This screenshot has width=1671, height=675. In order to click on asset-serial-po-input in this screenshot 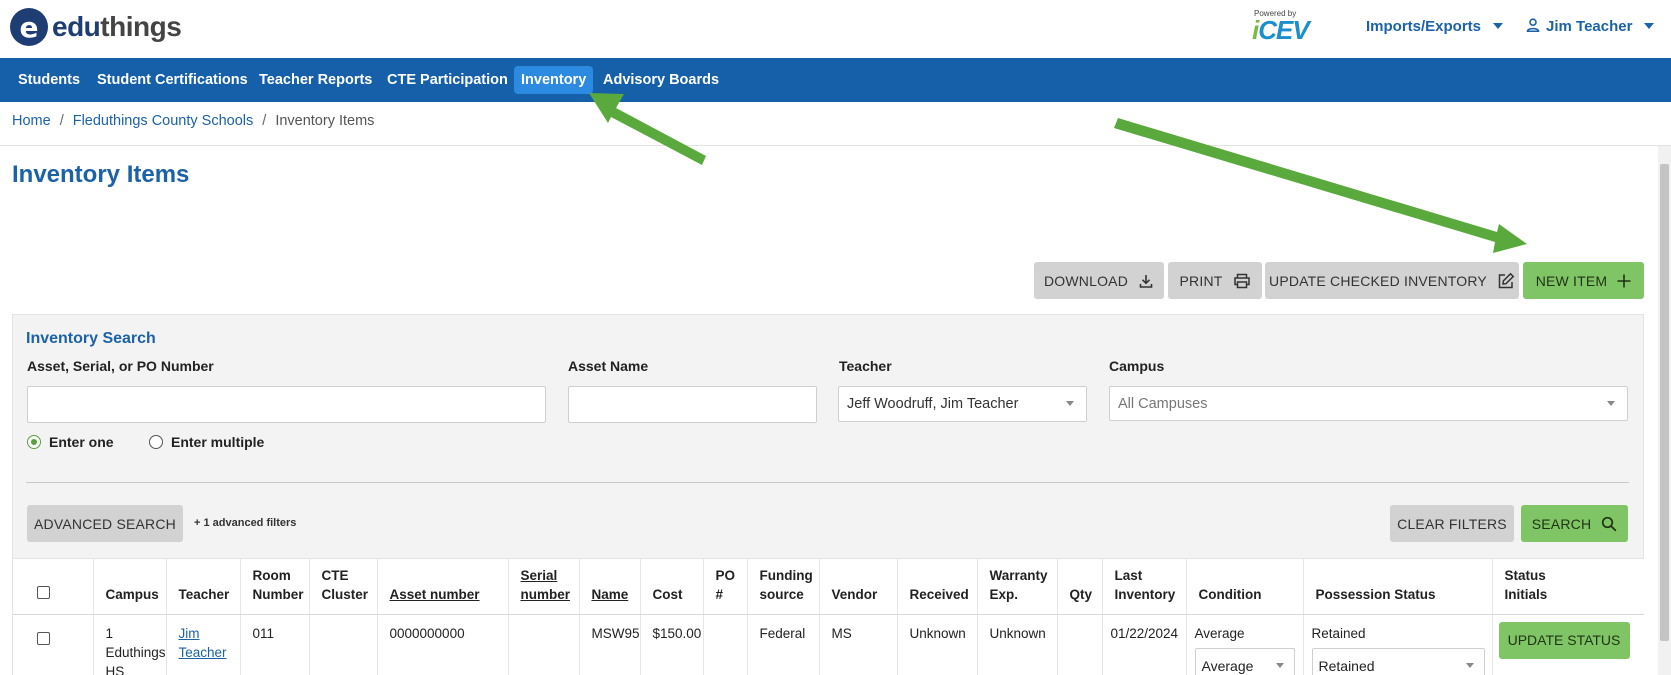, I will do `click(286, 404)`.